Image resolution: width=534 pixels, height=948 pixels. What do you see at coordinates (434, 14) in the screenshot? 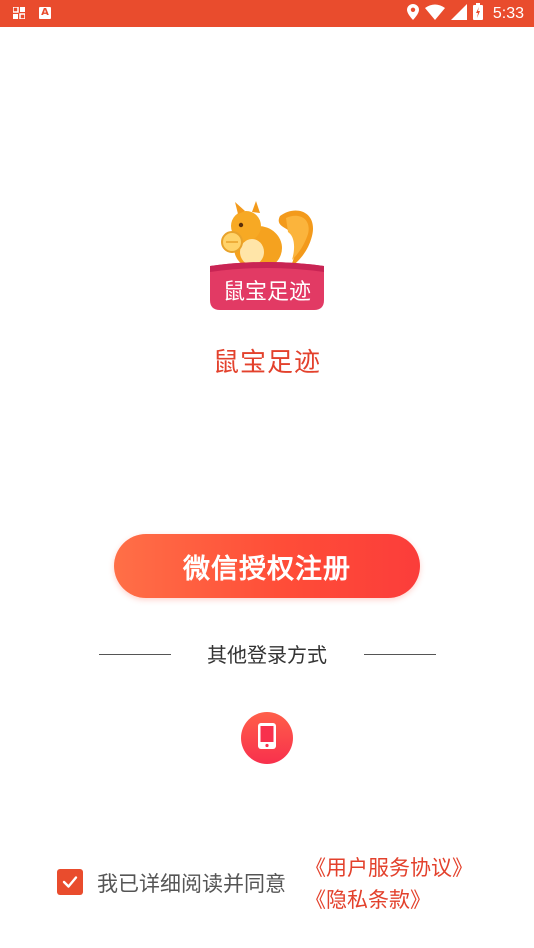
I see `wifi-icon` at bounding box center [434, 14].